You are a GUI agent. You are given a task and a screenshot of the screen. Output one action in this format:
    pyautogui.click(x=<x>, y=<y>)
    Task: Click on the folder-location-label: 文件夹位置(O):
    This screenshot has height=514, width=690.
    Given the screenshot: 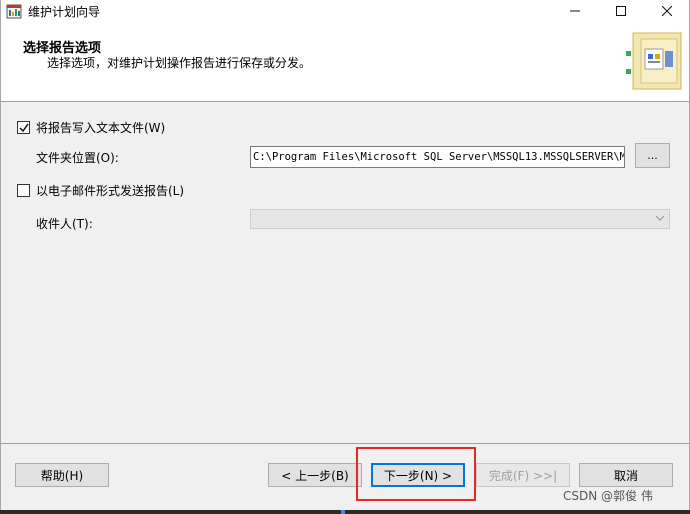 What is the action you would take?
    pyautogui.click(x=77, y=158)
    